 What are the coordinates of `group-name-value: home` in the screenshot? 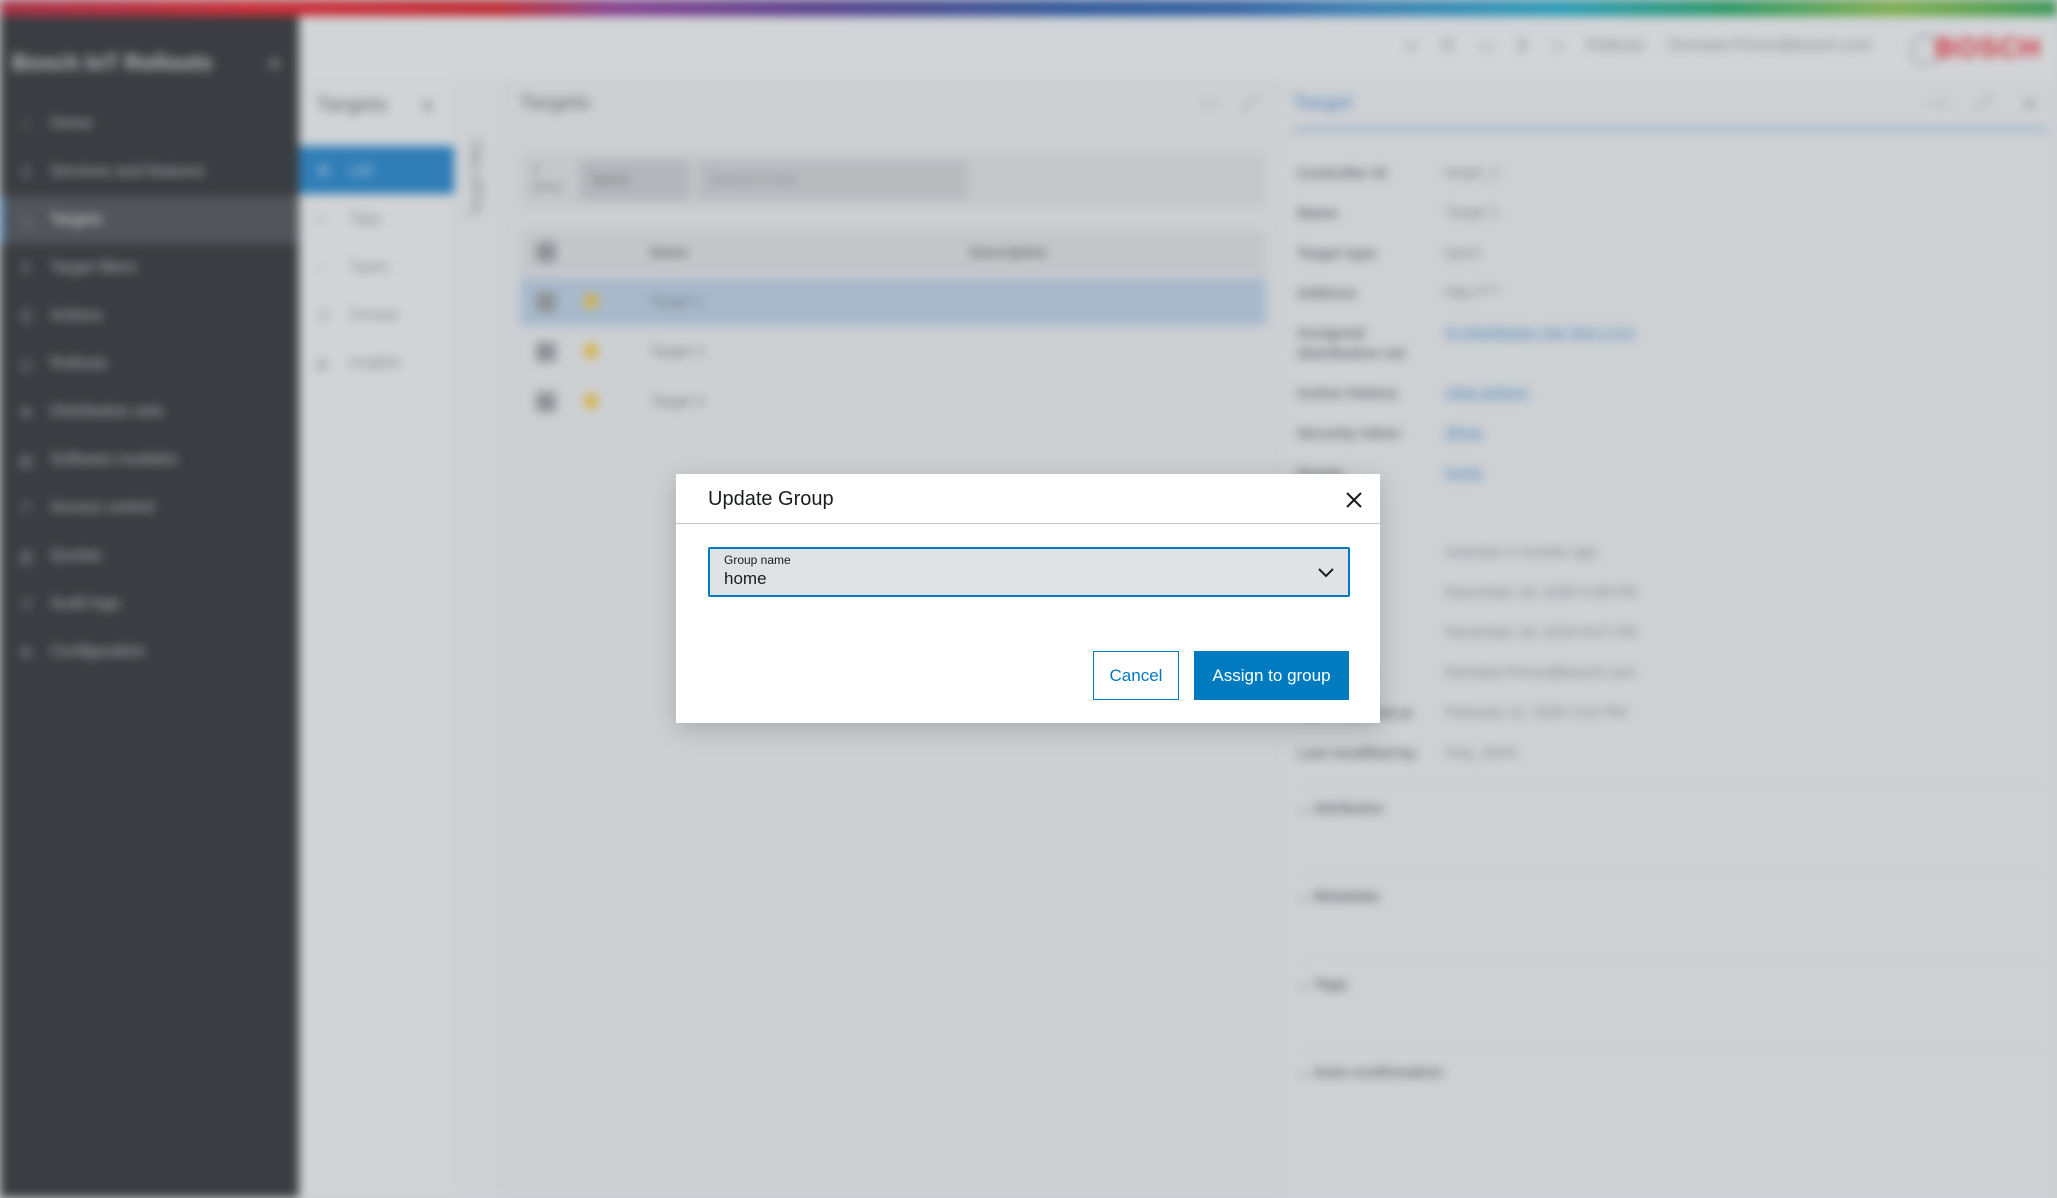 It's located at (745, 578).